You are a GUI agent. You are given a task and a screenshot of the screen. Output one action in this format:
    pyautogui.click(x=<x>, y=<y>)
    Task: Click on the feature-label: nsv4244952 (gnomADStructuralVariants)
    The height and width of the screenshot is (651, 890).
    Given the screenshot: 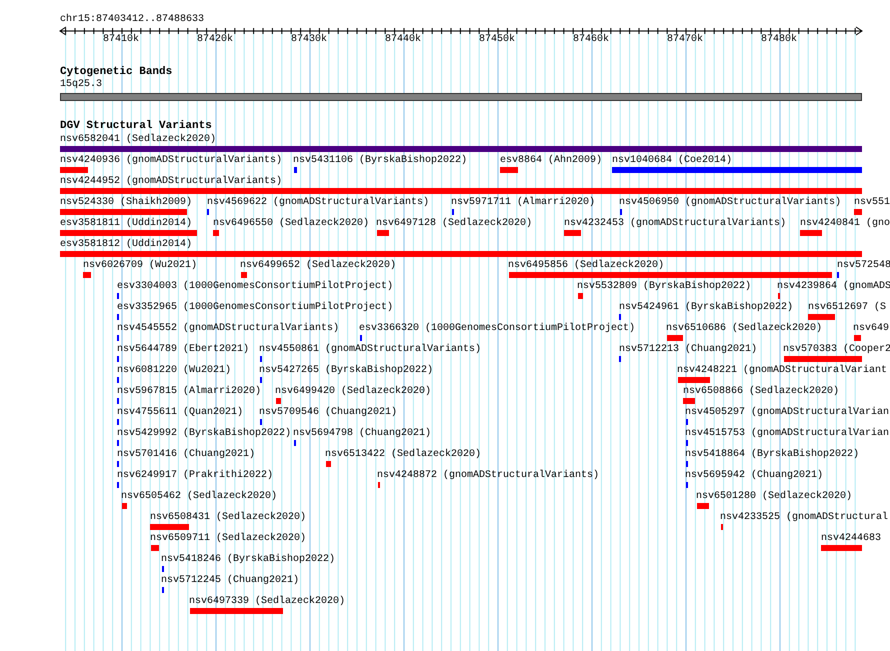 What is the action you would take?
    pyautogui.click(x=171, y=182)
    